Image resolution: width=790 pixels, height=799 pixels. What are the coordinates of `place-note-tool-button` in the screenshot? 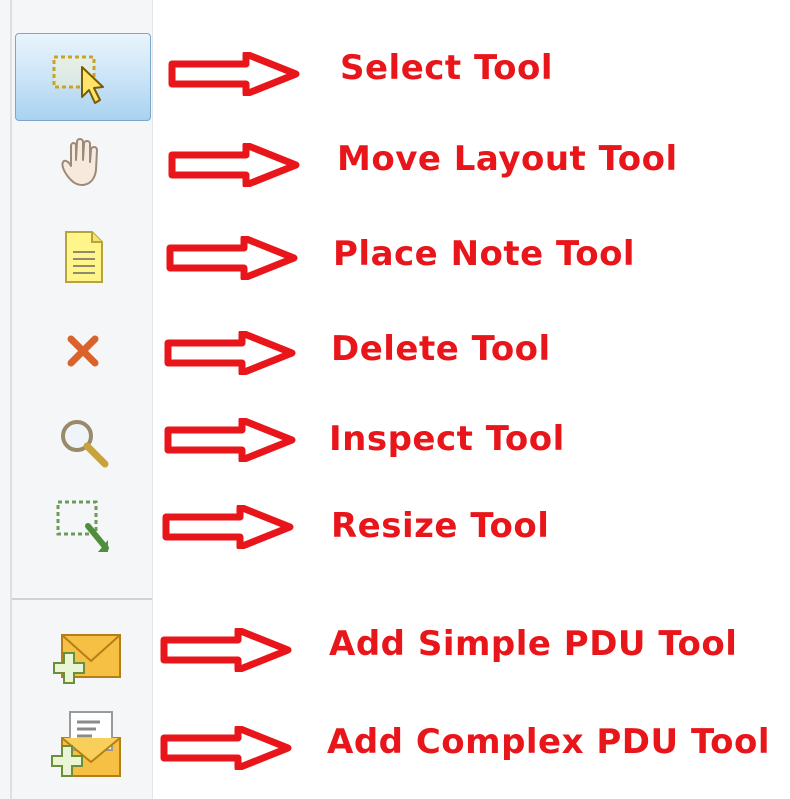 It's located at (83, 256).